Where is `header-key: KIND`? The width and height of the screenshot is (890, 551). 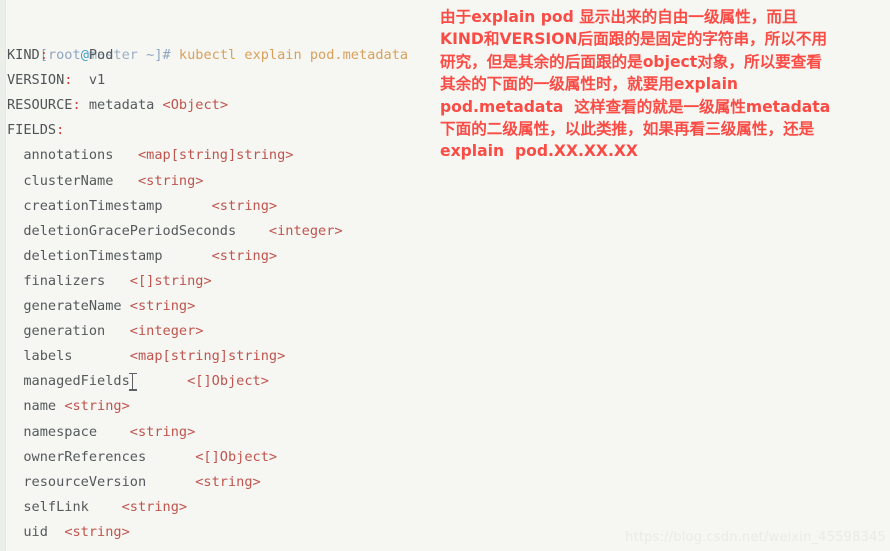 header-key: KIND is located at coordinates (23, 55).